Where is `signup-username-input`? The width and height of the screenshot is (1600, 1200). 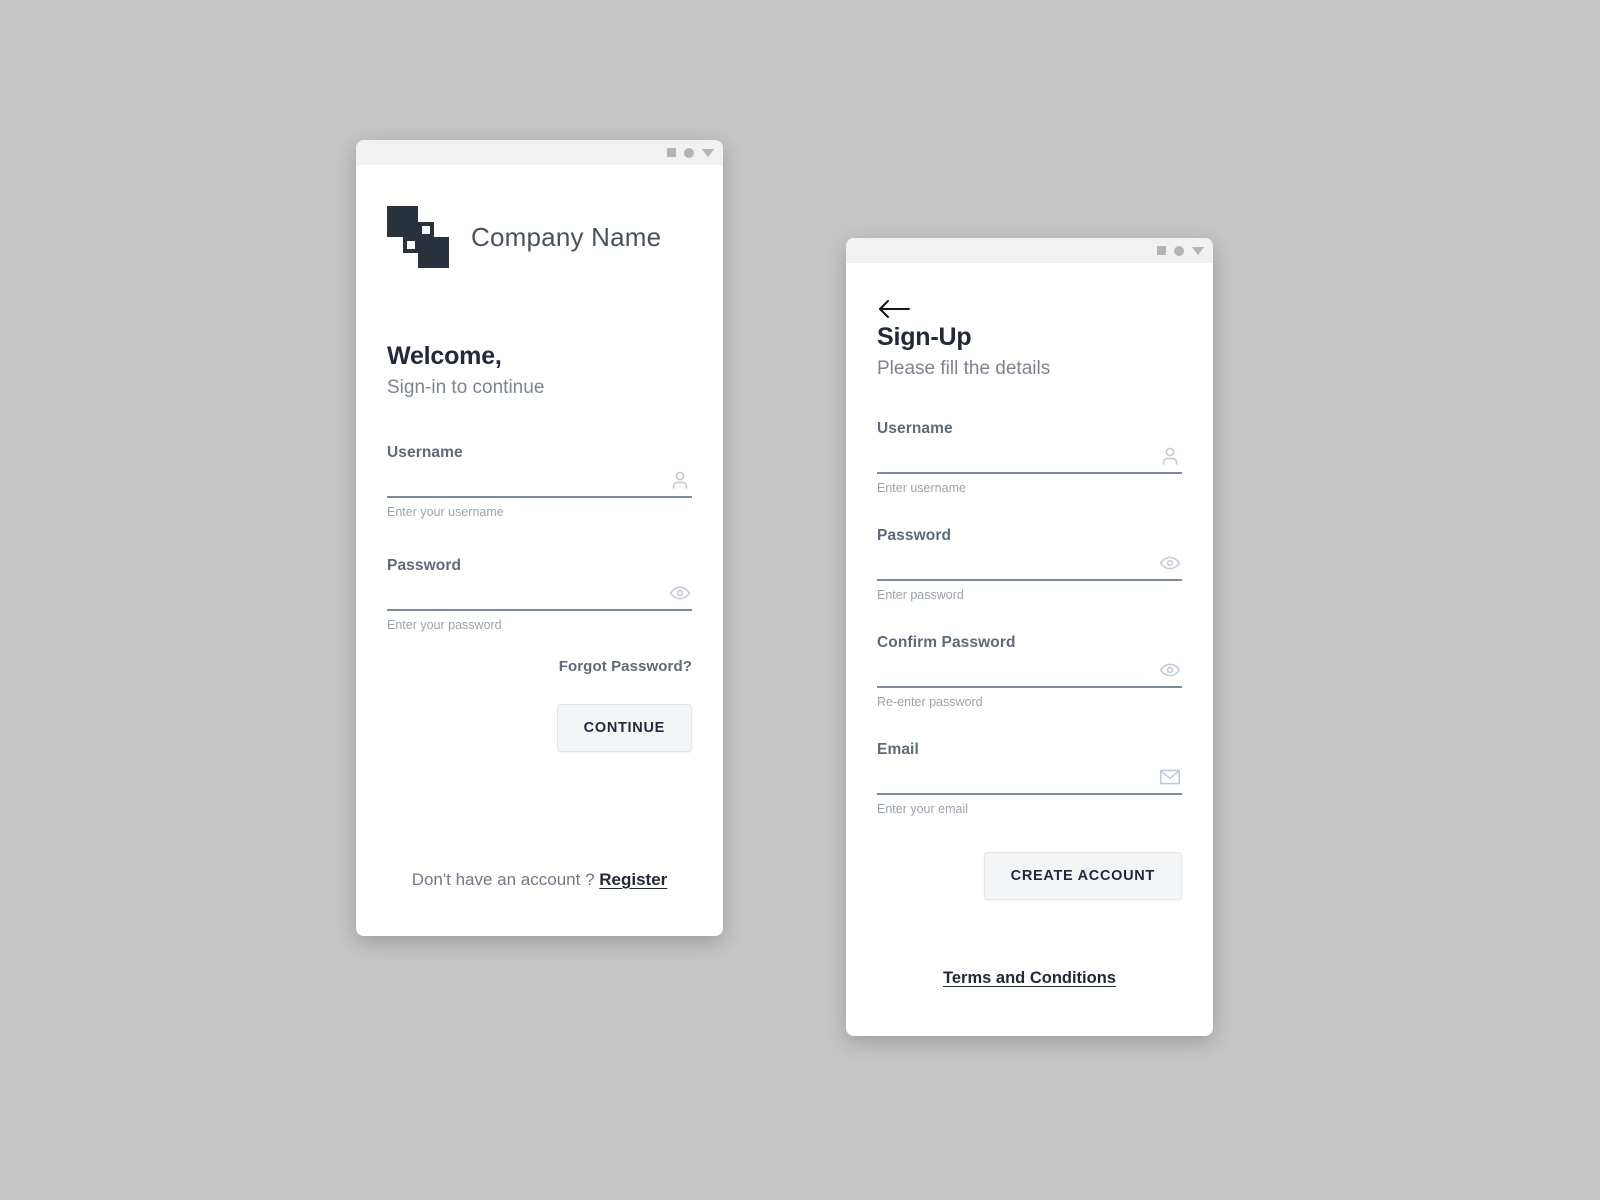 signup-username-input is located at coordinates (1011, 461).